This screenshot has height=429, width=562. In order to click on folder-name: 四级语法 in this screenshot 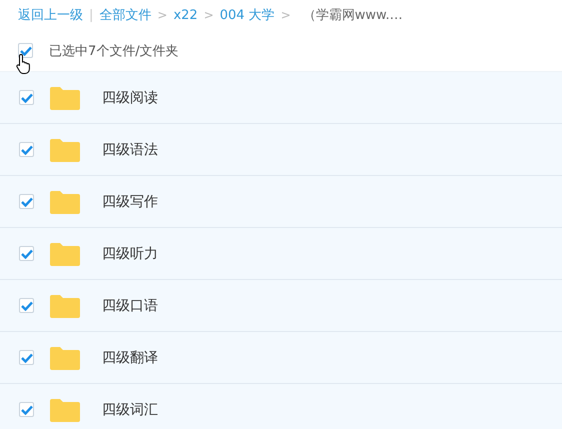, I will do `click(130, 149)`.